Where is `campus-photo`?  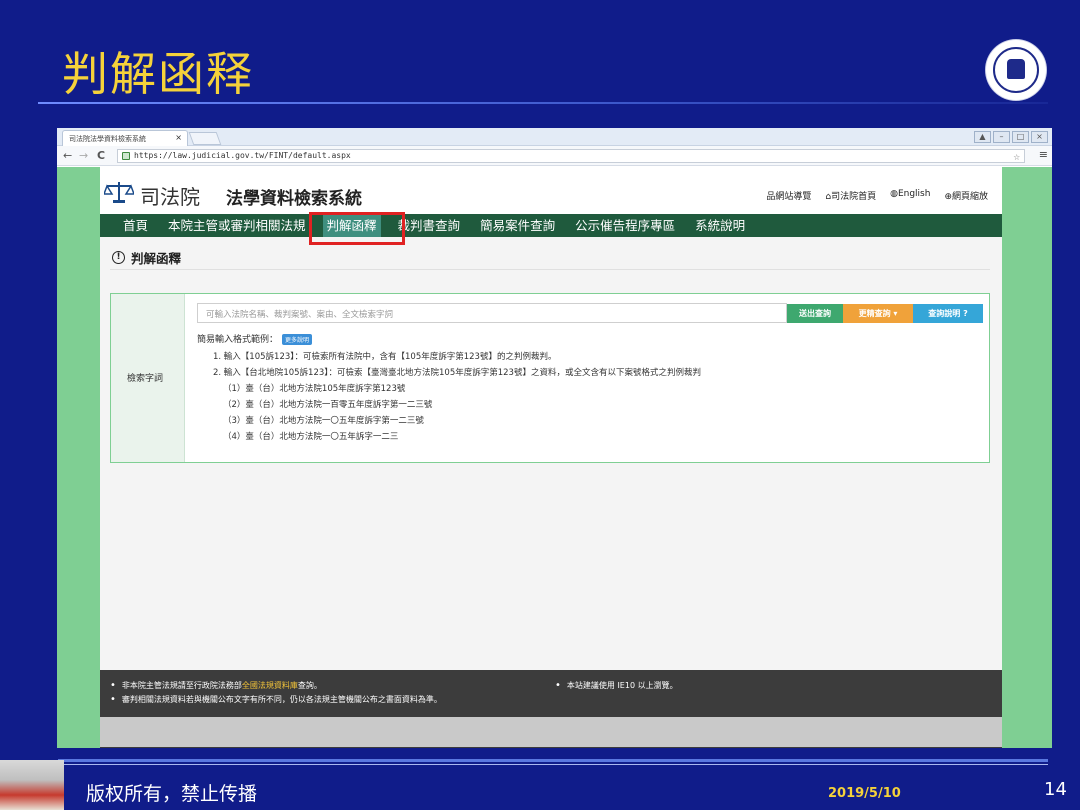
campus-photo is located at coordinates (32, 785).